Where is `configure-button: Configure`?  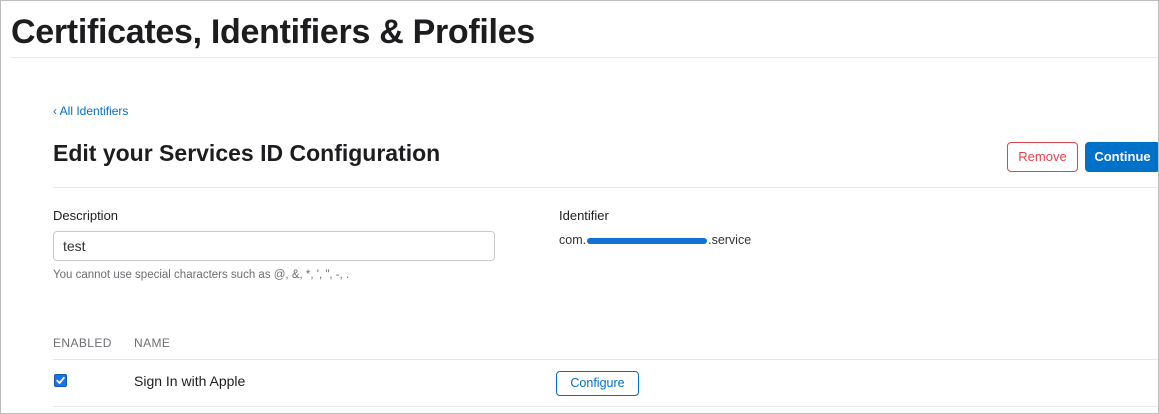
configure-button: Configure is located at coordinates (597, 383).